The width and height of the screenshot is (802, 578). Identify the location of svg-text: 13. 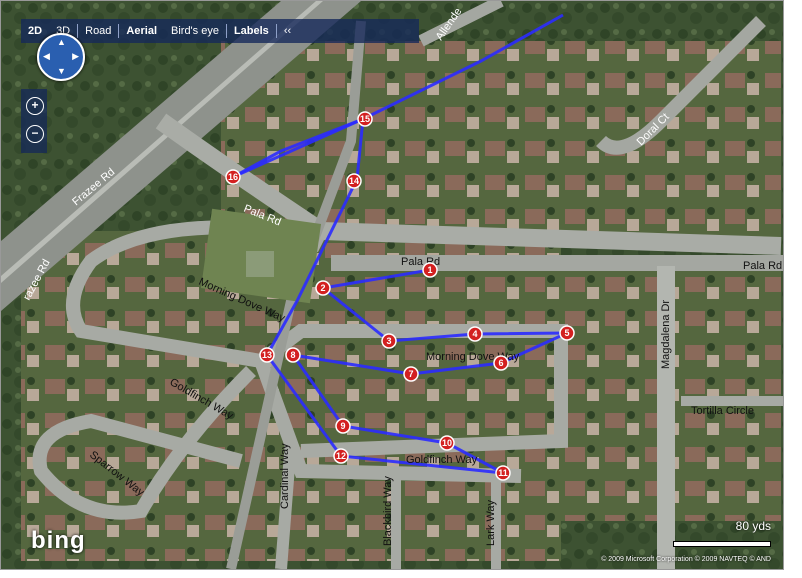
(267, 355).